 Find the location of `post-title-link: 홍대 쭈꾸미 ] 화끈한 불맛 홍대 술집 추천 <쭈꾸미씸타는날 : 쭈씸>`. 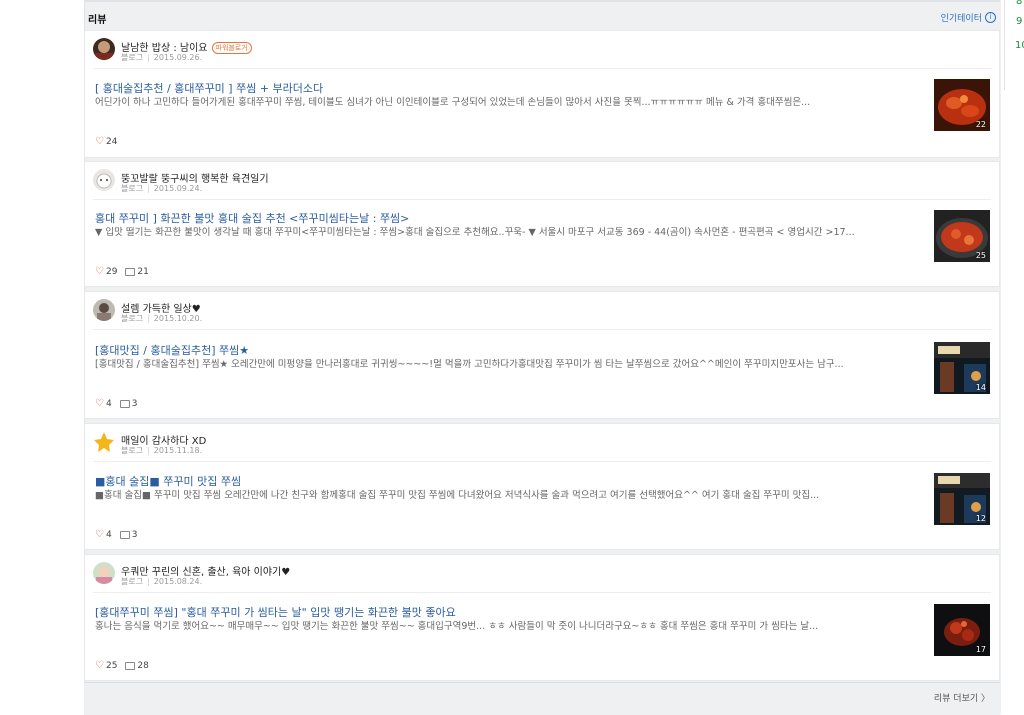

post-title-link: 홍대 쭈꾸미 ] 화끈한 불맛 홍대 술집 추천 <쭈꾸미씸타는날 : 쭈씸> is located at coordinates (505, 218).